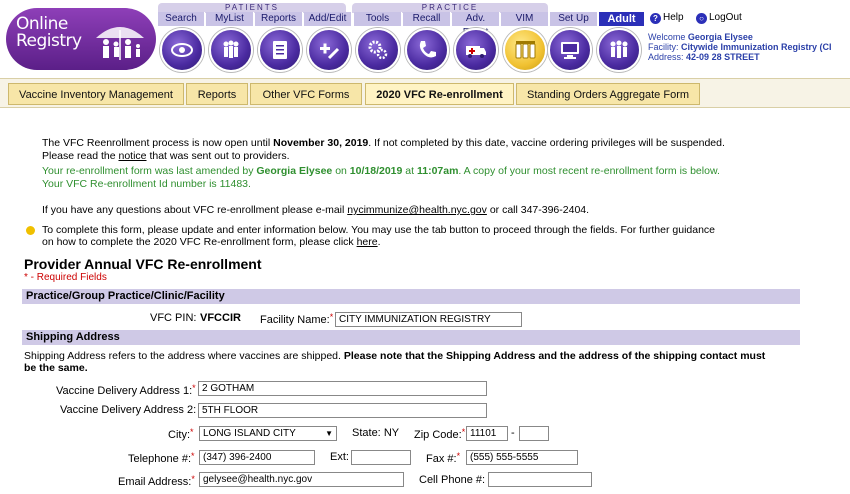 The height and width of the screenshot is (494, 850). Describe the element at coordinates (342, 410) in the screenshot. I see `delivery-address-2-input: 5TH FLOOR` at that location.